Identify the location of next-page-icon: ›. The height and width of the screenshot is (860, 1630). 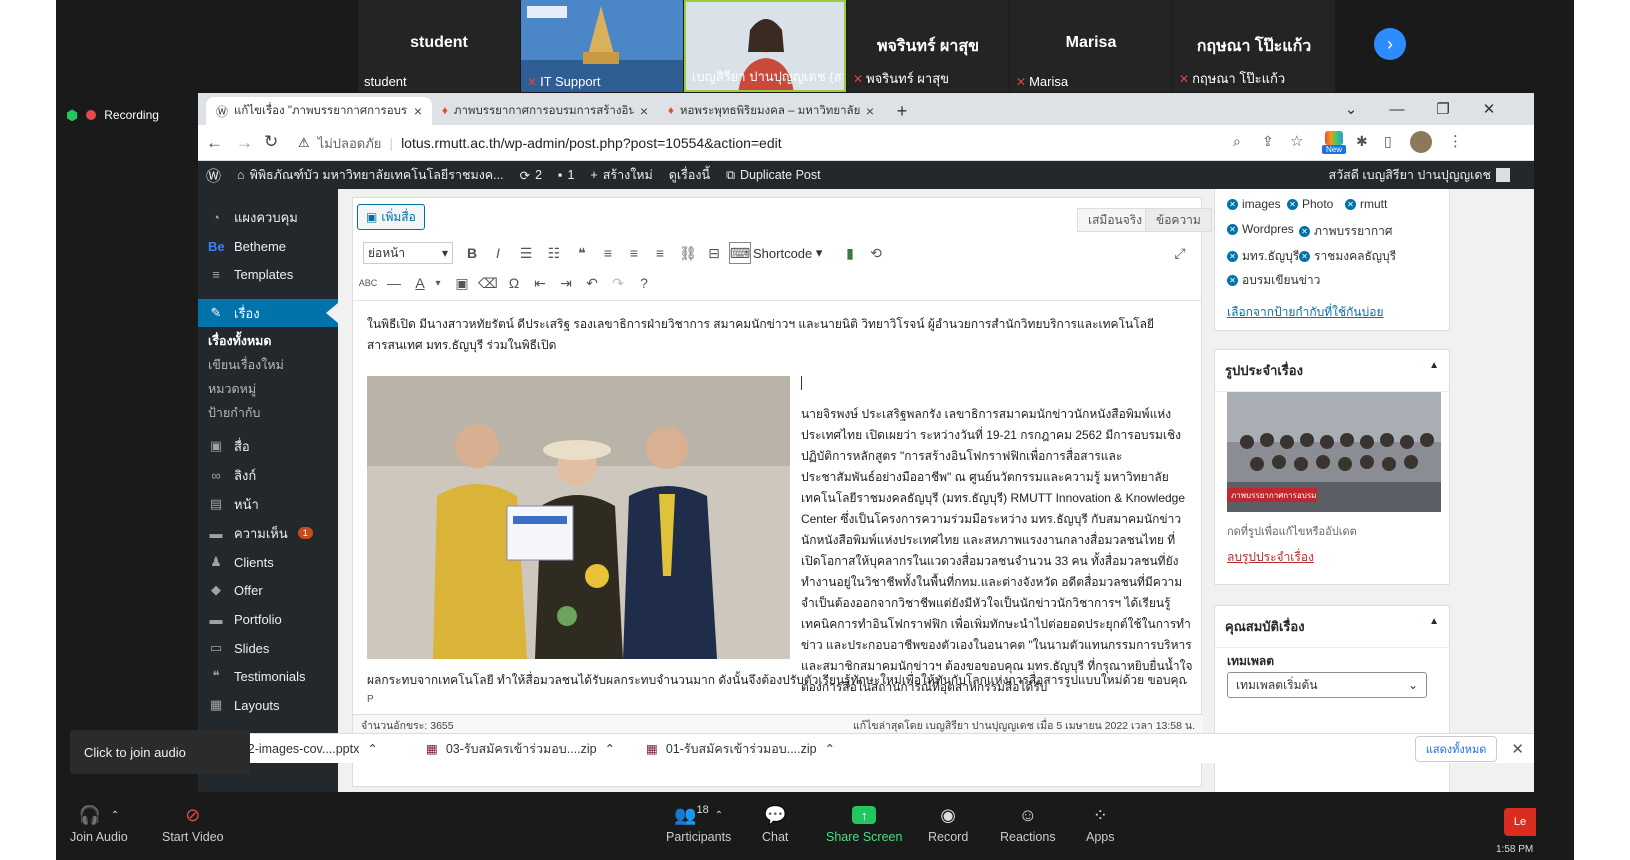
(1390, 44).